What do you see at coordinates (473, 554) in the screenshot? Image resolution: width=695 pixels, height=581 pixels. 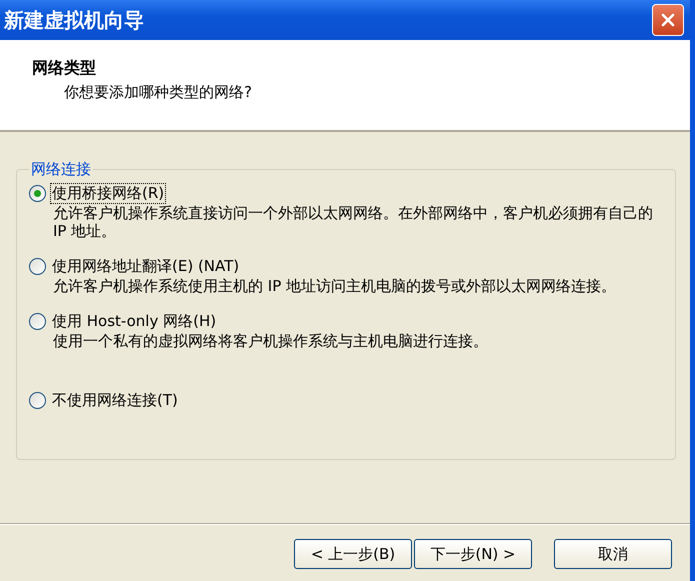 I see `next-button: 下一步(N) >` at bounding box center [473, 554].